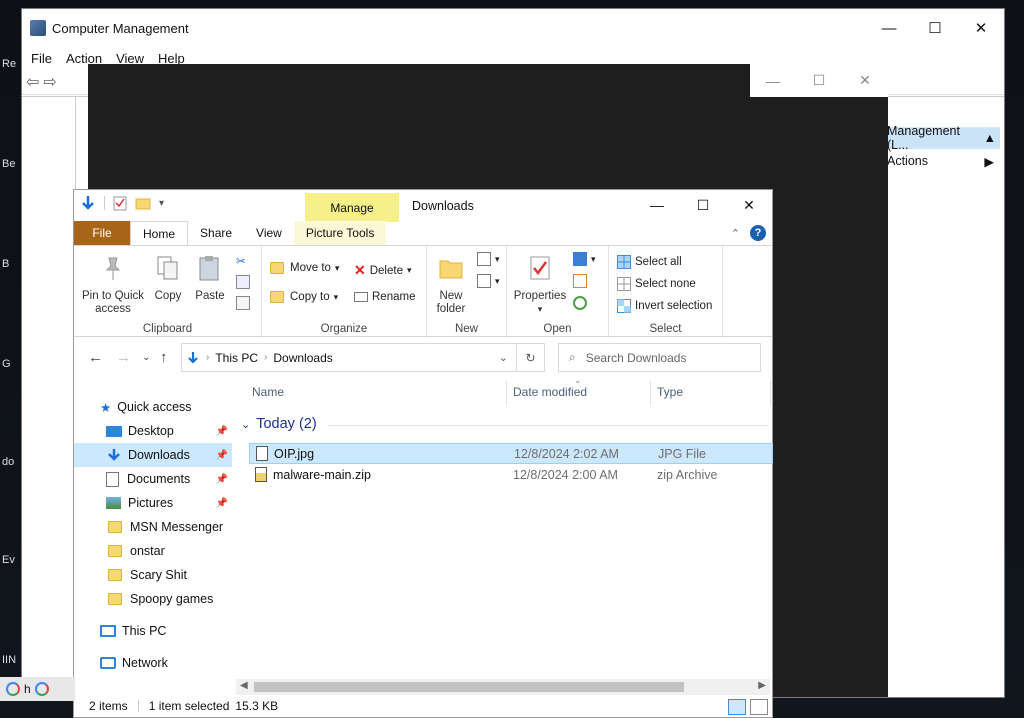 Image resolution: width=1024 pixels, height=718 pixels. I want to click on breadcrumb-this-pc: This PC, so click(236, 358).